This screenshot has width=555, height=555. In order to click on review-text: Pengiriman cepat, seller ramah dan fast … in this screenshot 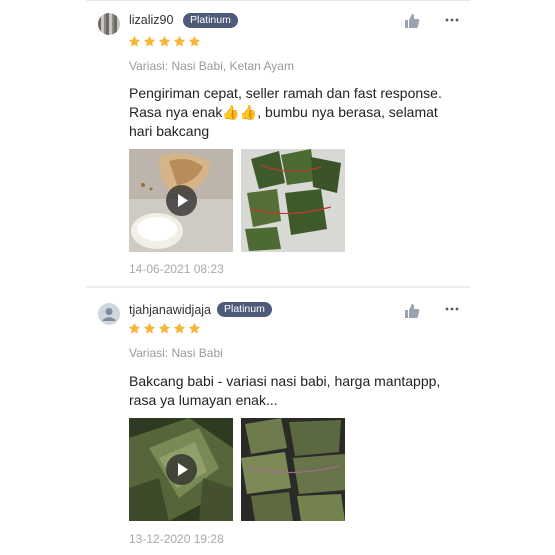, I will do `click(285, 112)`.